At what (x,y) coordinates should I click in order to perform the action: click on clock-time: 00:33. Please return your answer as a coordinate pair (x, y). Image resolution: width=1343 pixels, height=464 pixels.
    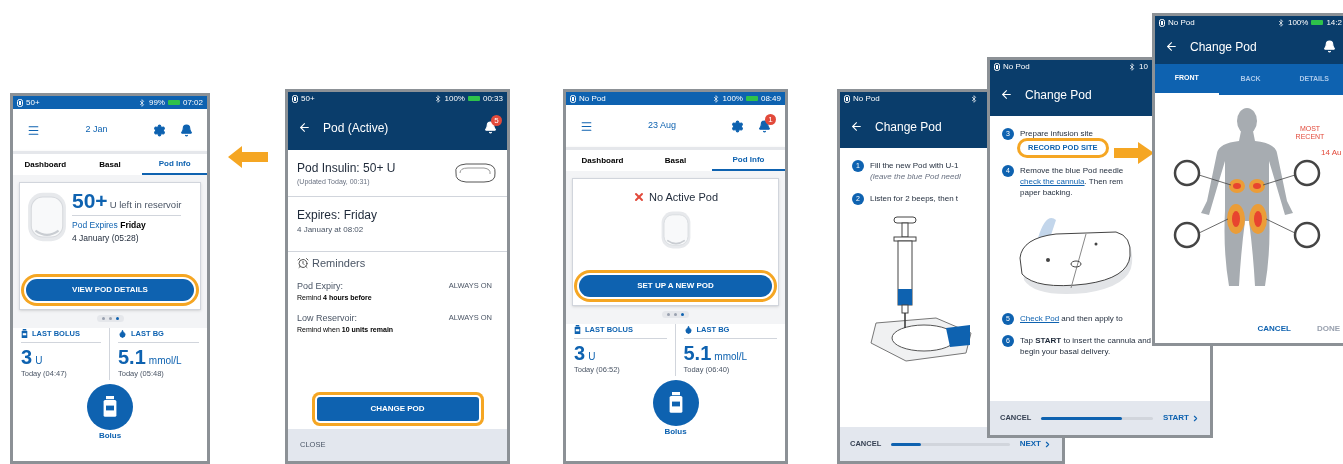
    Looking at the image, I should click on (492, 98).